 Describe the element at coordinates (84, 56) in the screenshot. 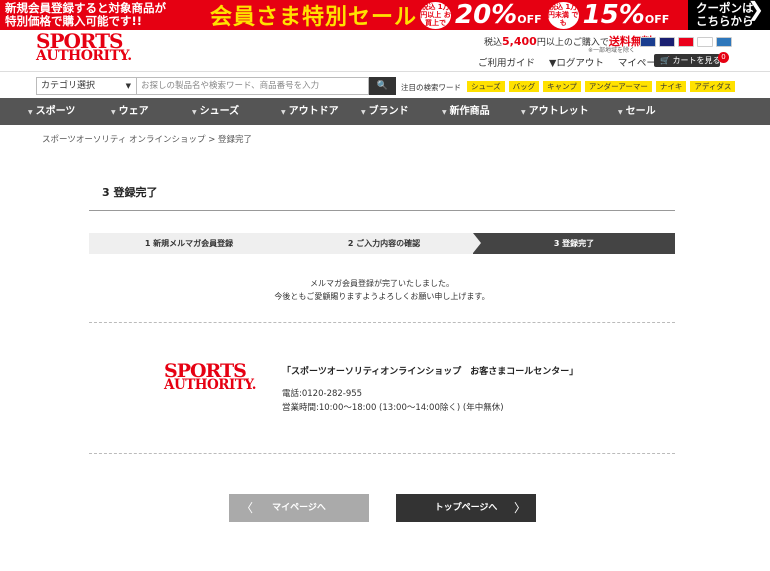

I see `logo-line2: AUTHORITY.` at that location.